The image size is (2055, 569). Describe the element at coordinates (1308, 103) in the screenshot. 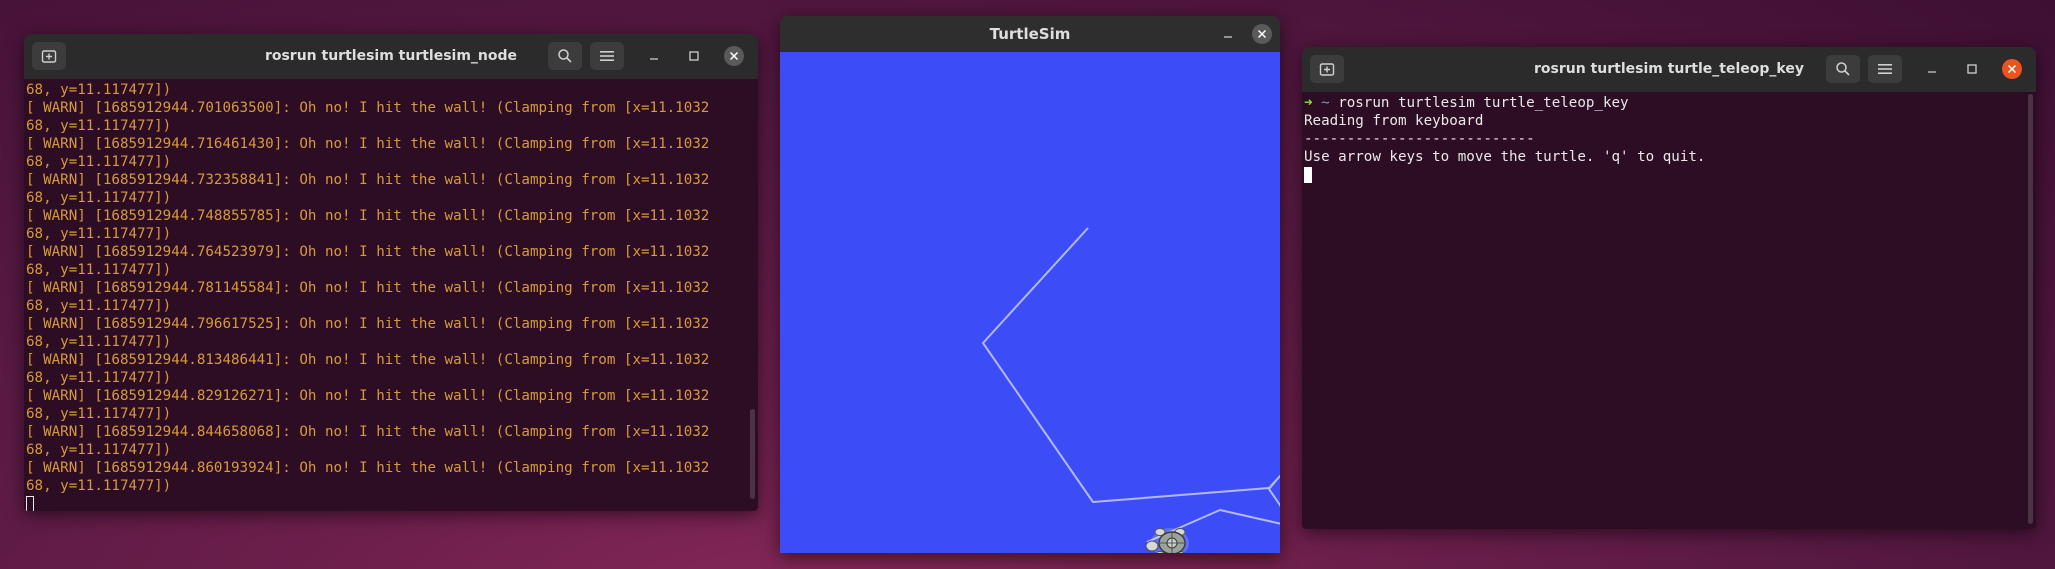

I see `prompt-arrow: ➜` at that location.